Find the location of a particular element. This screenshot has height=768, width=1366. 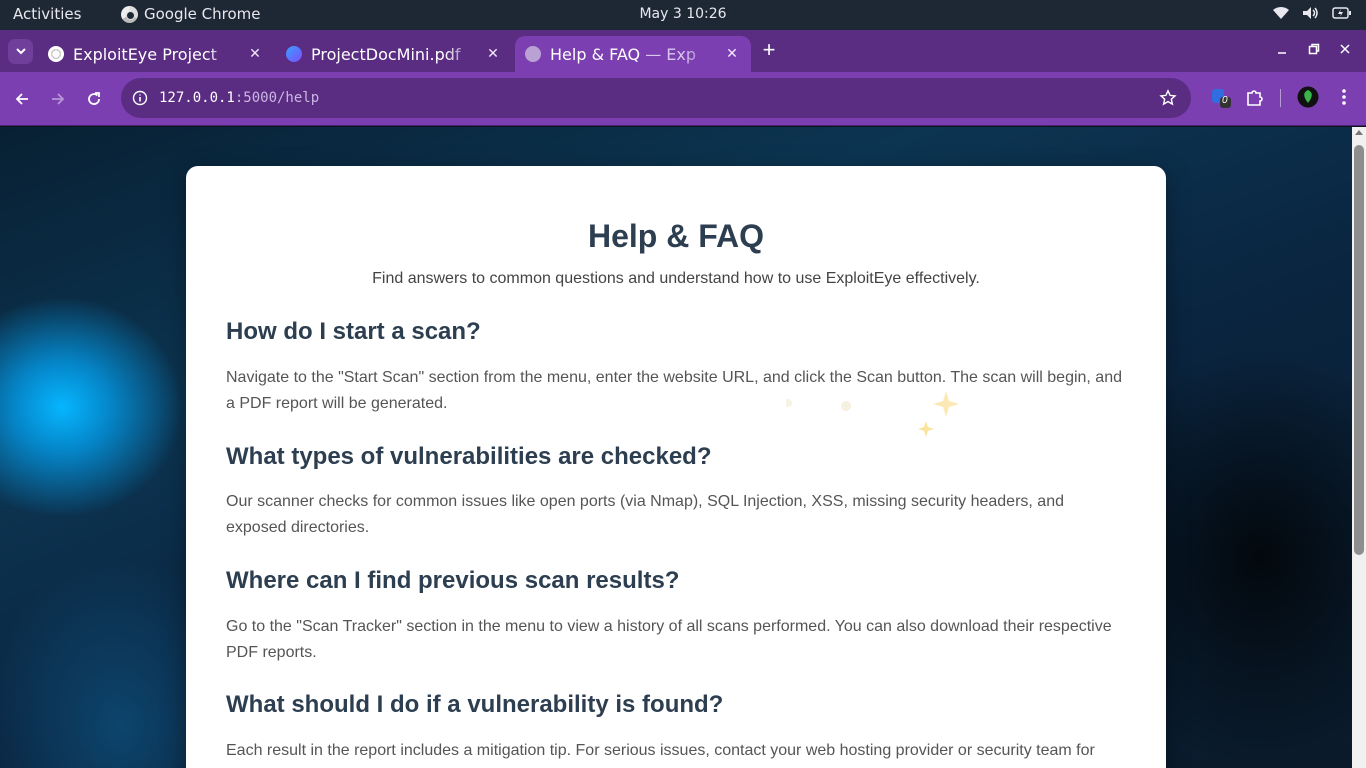

system-top-bar: Activities Google Chrome May 3 10:26 is located at coordinates (683, 15).